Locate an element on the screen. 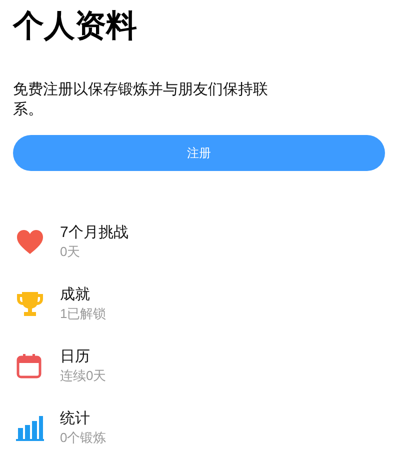 This screenshot has width=400, height=453. item-title: 成就 is located at coordinates (83, 295).